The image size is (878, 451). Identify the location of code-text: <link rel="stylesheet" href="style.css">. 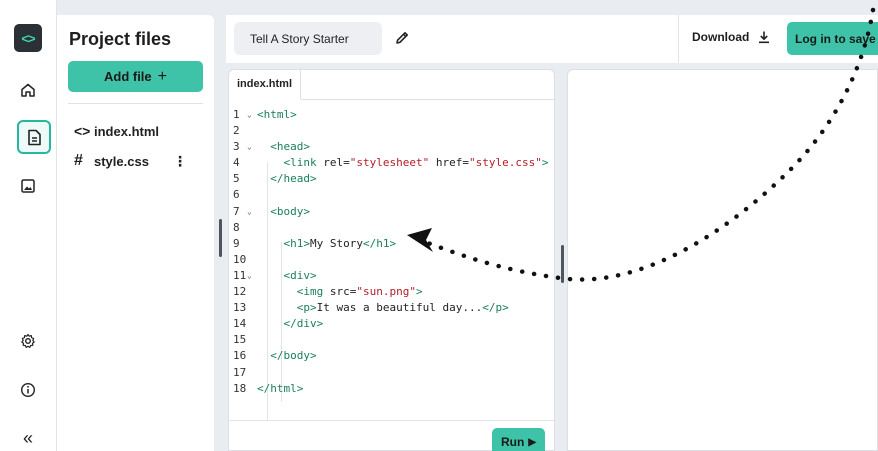
(416, 163).